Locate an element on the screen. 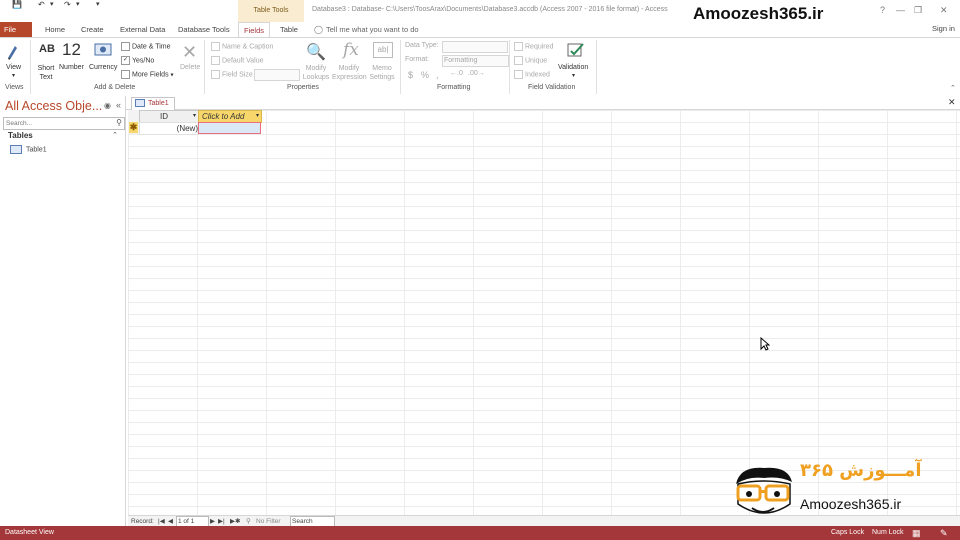  decrease-decimals-icon: .00→ is located at coordinates (476, 73).